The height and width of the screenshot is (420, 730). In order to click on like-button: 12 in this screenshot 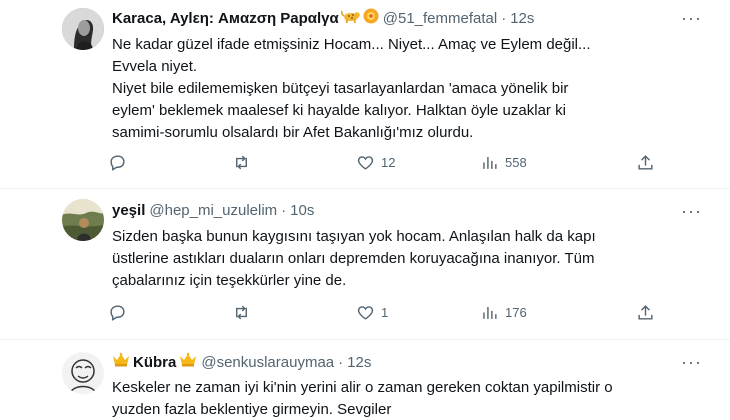, I will do `click(375, 162)`.